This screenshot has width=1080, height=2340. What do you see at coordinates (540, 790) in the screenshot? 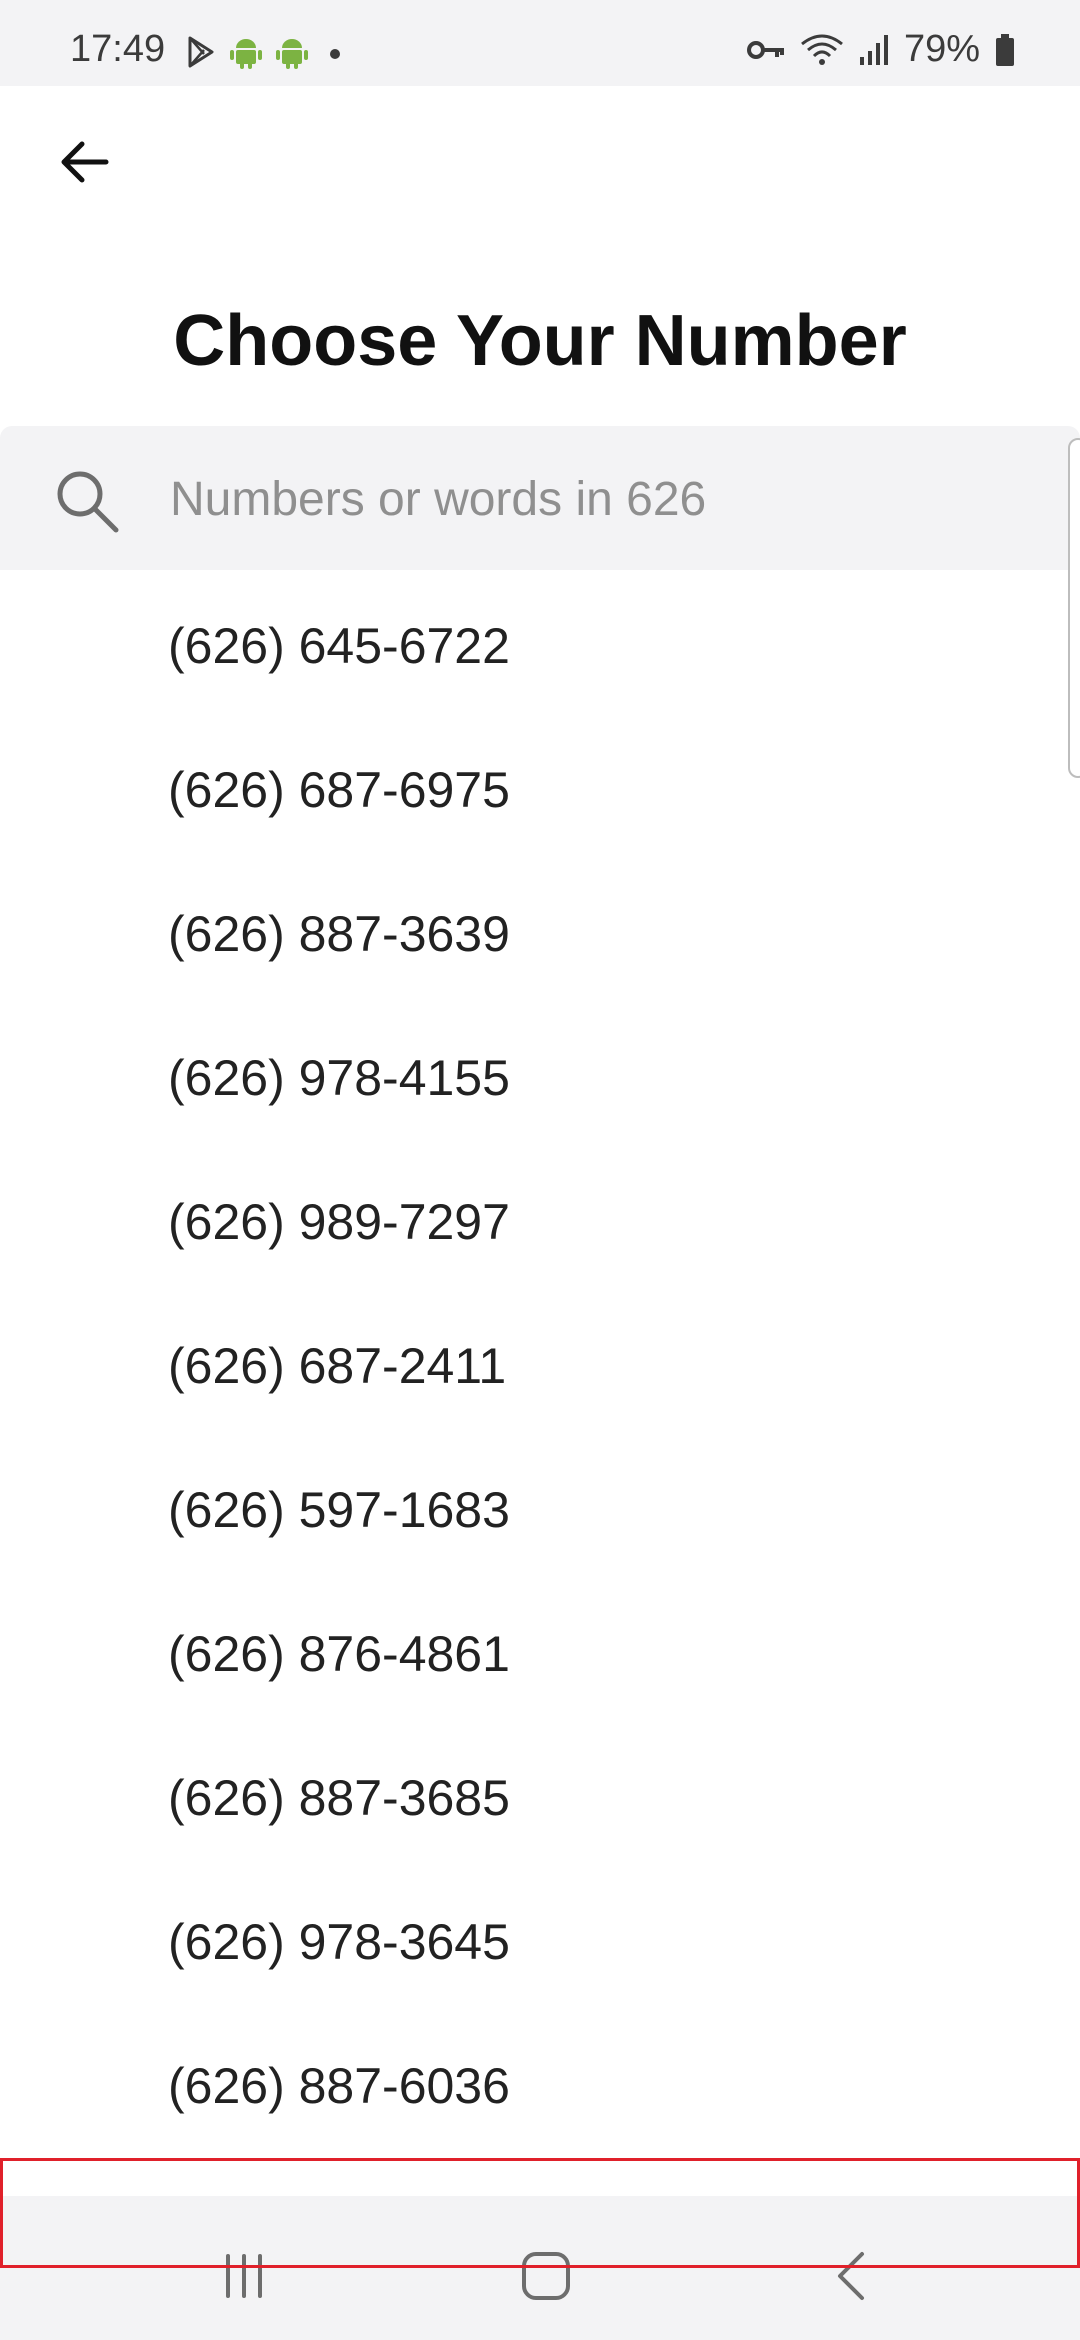
I see `number-item: (626) 687-6975` at bounding box center [540, 790].